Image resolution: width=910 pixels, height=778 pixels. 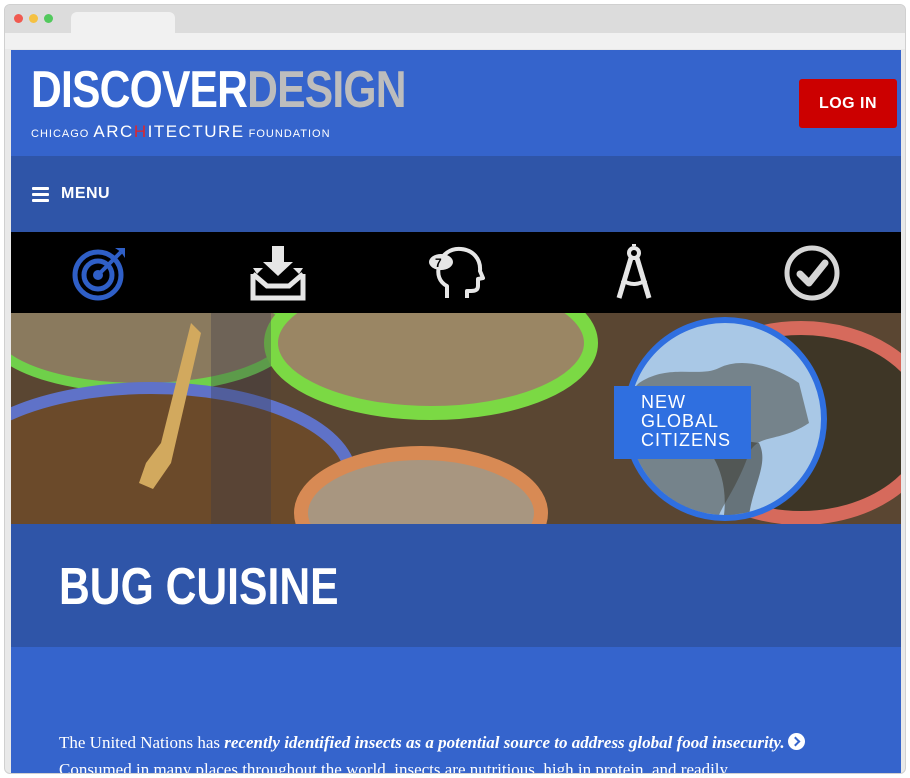 What do you see at coordinates (62, 134) in the screenshot?
I see `logo-sub-chicago: CHICAGO` at bounding box center [62, 134].